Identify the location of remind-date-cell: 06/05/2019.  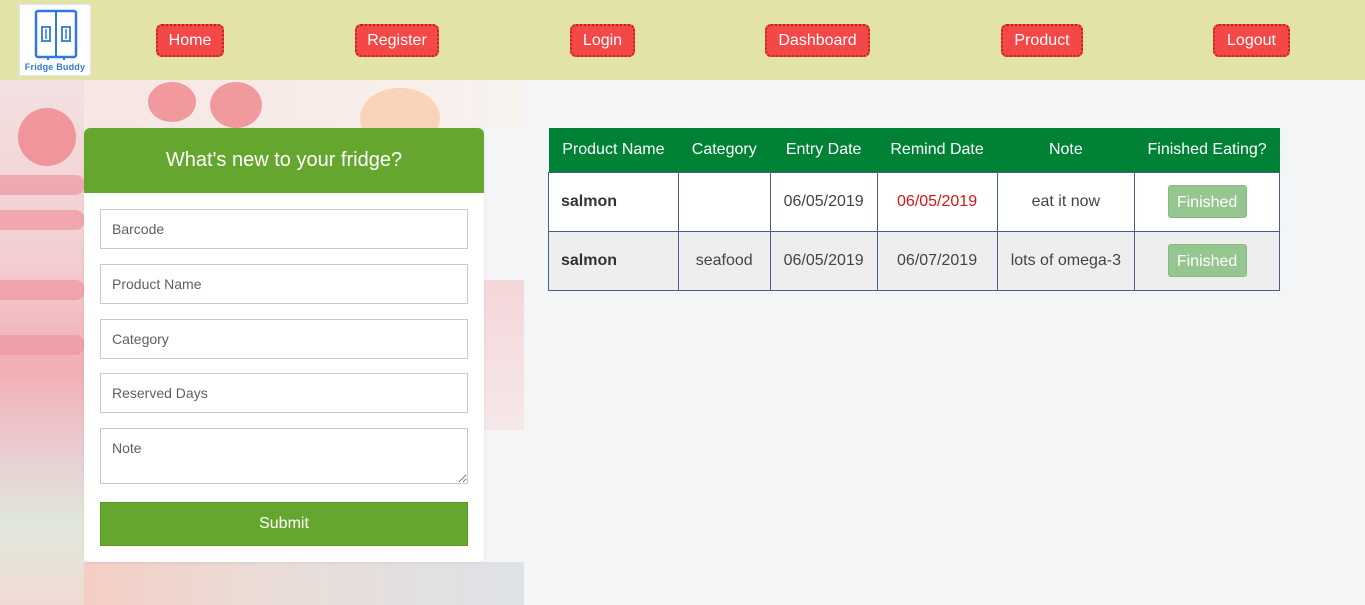
(937, 201).